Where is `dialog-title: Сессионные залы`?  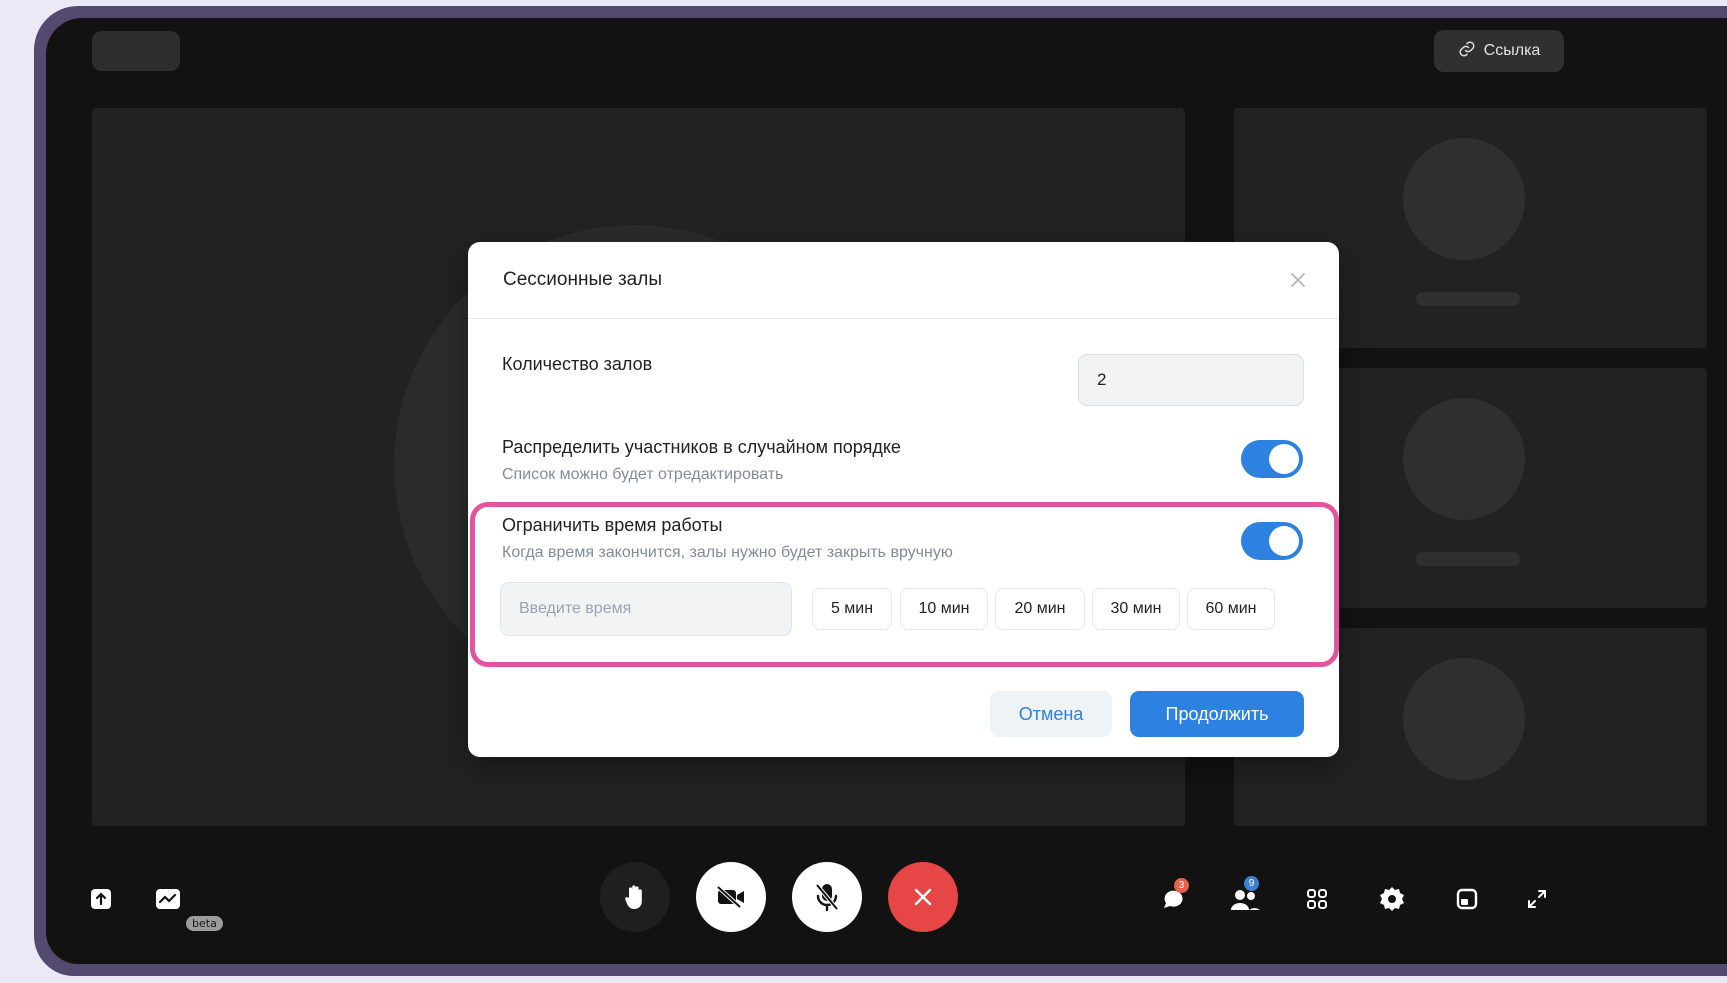
dialog-title: Сессионные залы is located at coordinates (582, 279).